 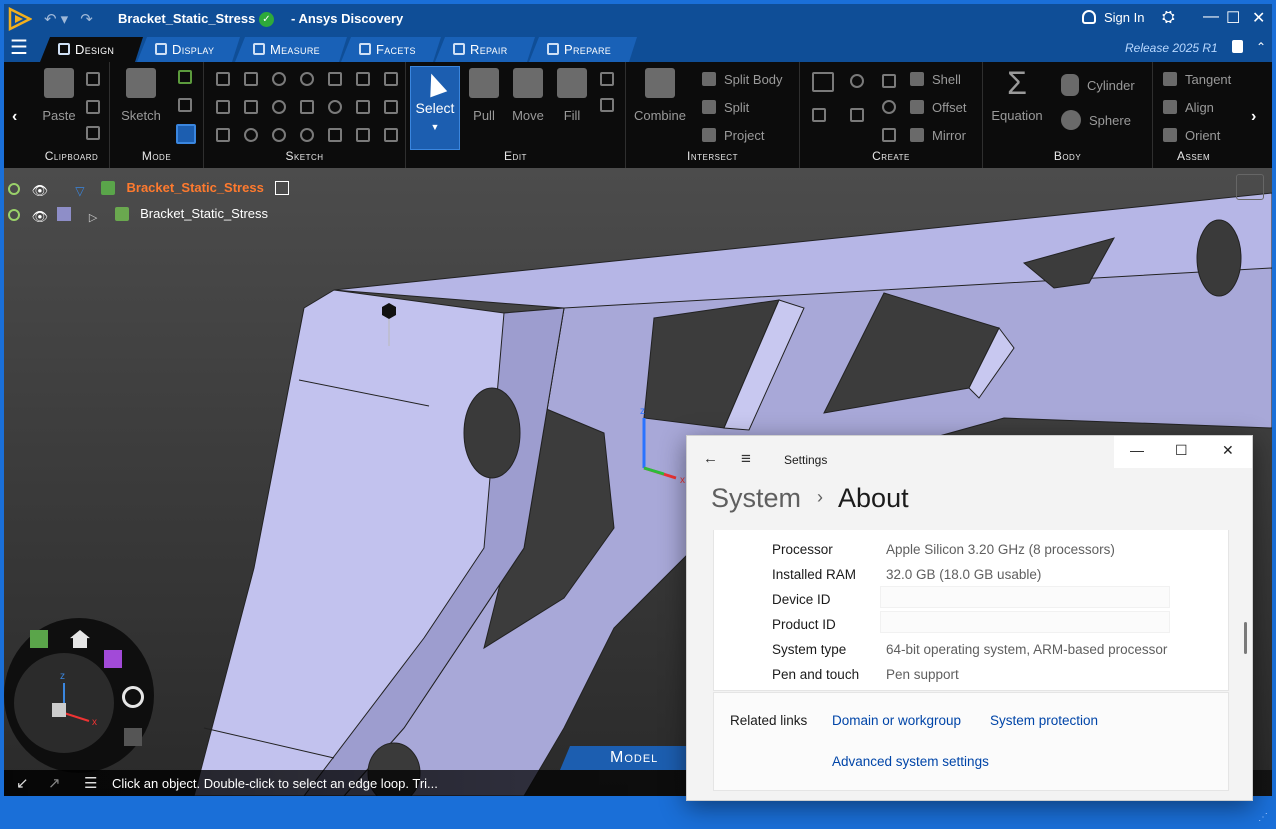 What do you see at coordinates (93, 133) in the screenshot?
I see `format-painter-icon` at bounding box center [93, 133].